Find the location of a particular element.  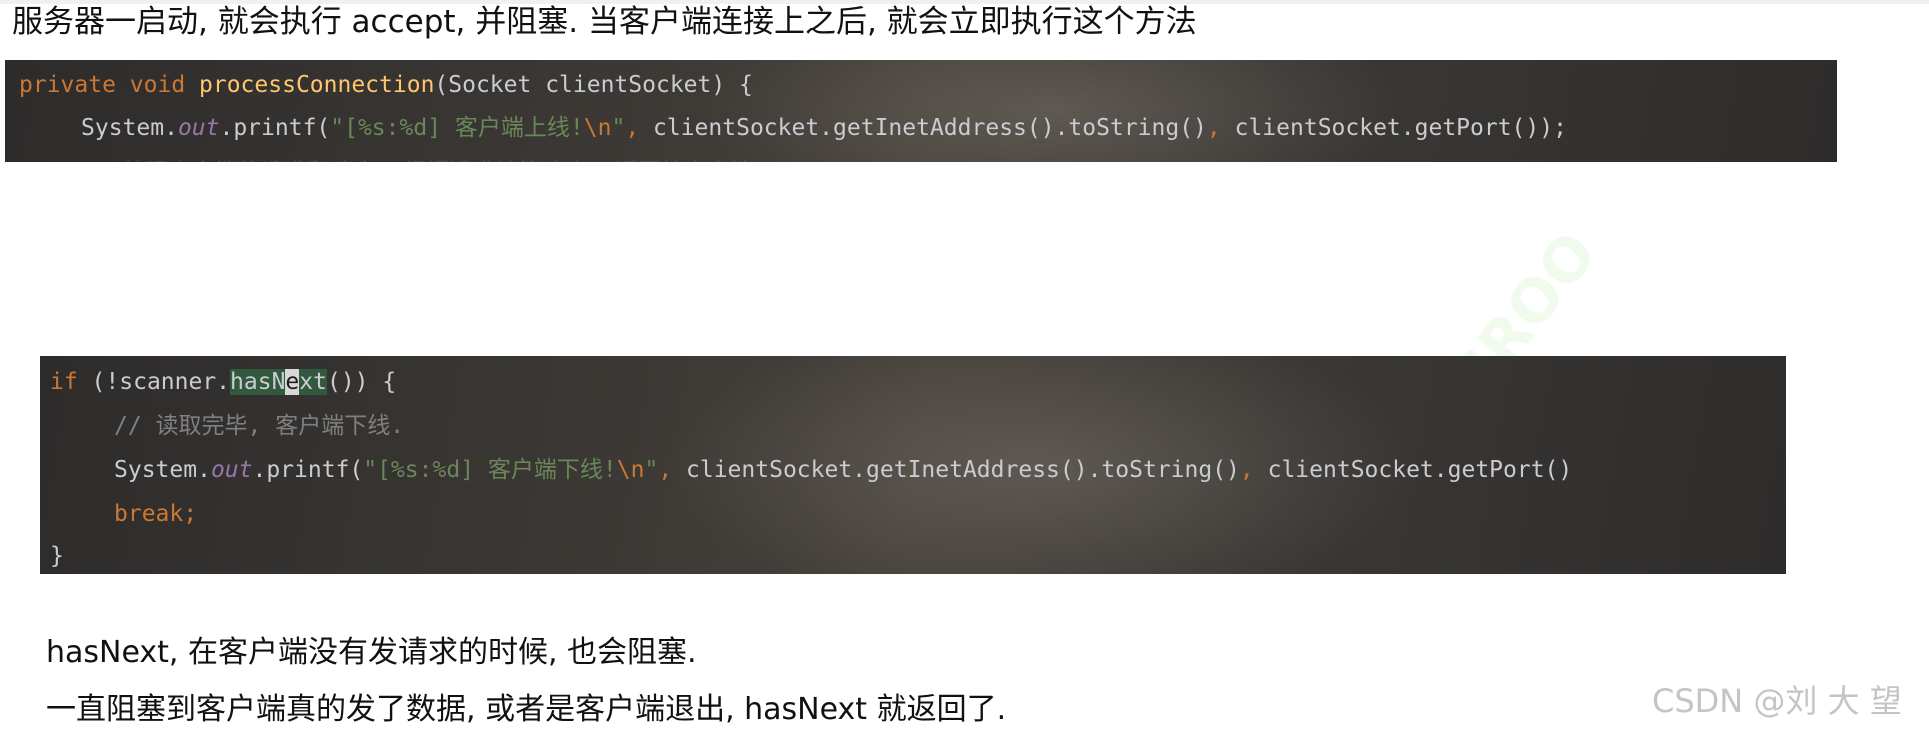

csdn-watermark: CSDN @刘 大 望 is located at coordinates (1777, 701).